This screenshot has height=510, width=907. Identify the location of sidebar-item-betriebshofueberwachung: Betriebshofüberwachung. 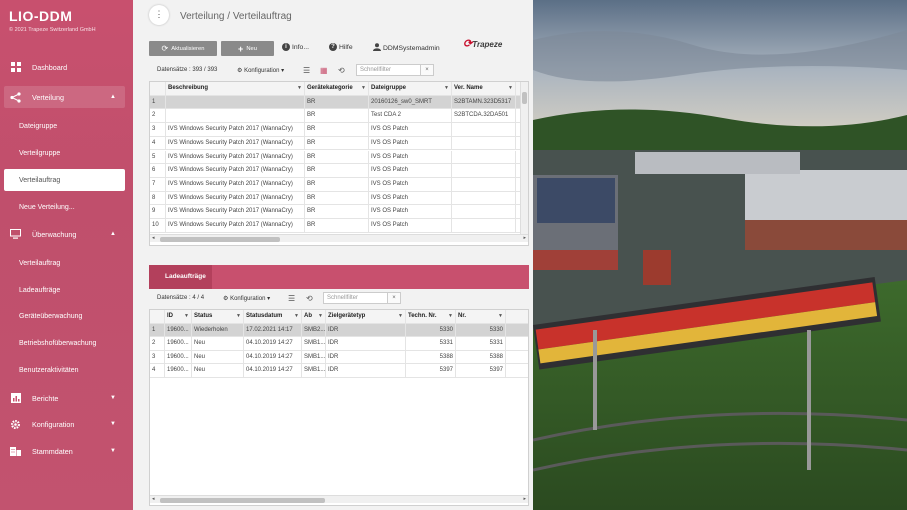
(66, 343).